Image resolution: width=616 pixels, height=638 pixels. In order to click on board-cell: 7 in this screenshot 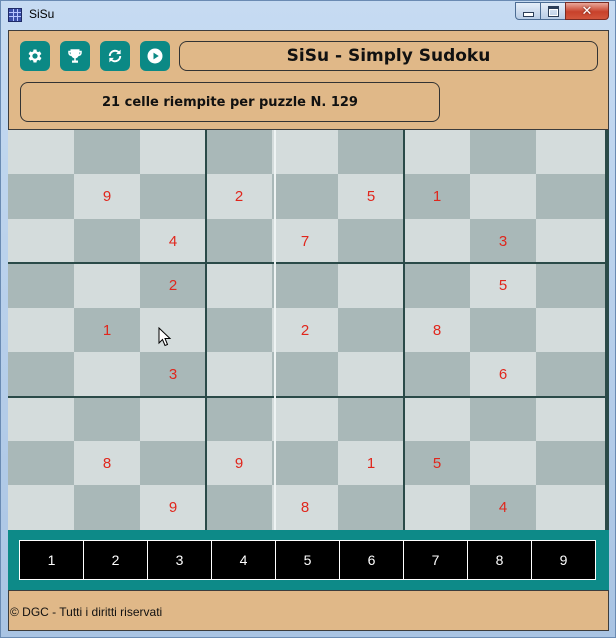, I will do `click(305, 241)`.